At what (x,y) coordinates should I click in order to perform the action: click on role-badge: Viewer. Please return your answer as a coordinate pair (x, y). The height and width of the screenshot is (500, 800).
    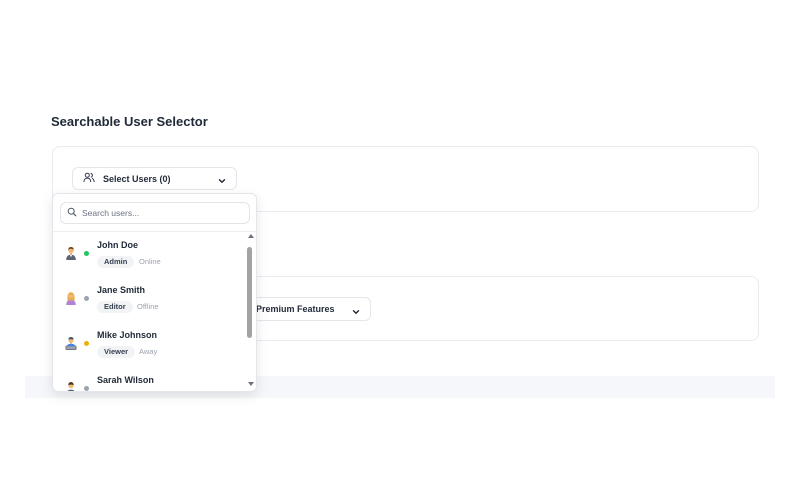
    Looking at the image, I should click on (116, 352).